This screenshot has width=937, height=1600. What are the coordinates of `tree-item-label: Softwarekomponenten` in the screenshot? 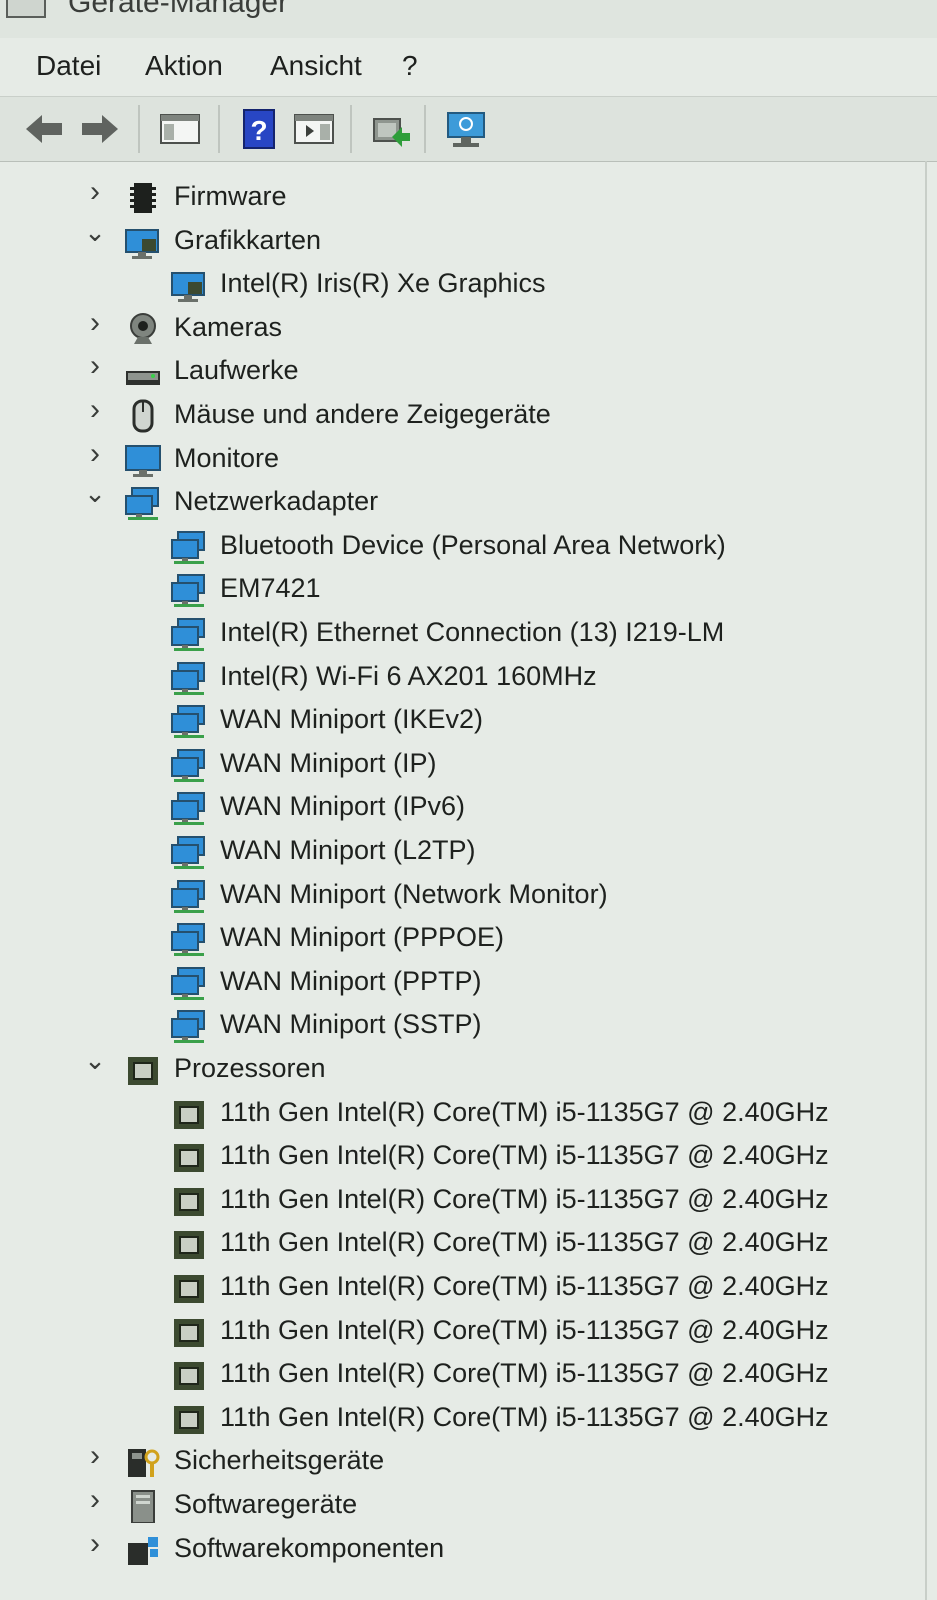 It's located at (309, 1547).